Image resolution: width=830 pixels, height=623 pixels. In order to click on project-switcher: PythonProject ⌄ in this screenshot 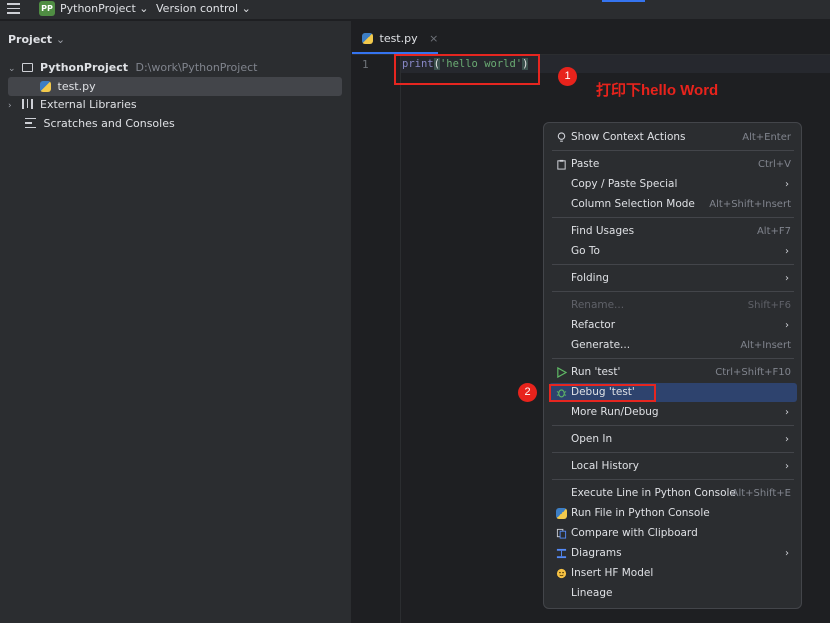, I will do `click(104, 8)`.